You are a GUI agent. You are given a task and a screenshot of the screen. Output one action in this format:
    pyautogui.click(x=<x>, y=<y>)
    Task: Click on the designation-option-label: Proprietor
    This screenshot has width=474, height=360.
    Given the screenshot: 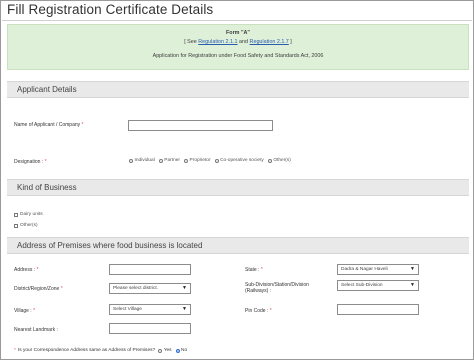 What is the action you would take?
    pyautogui.click(x=200, y=160)
    